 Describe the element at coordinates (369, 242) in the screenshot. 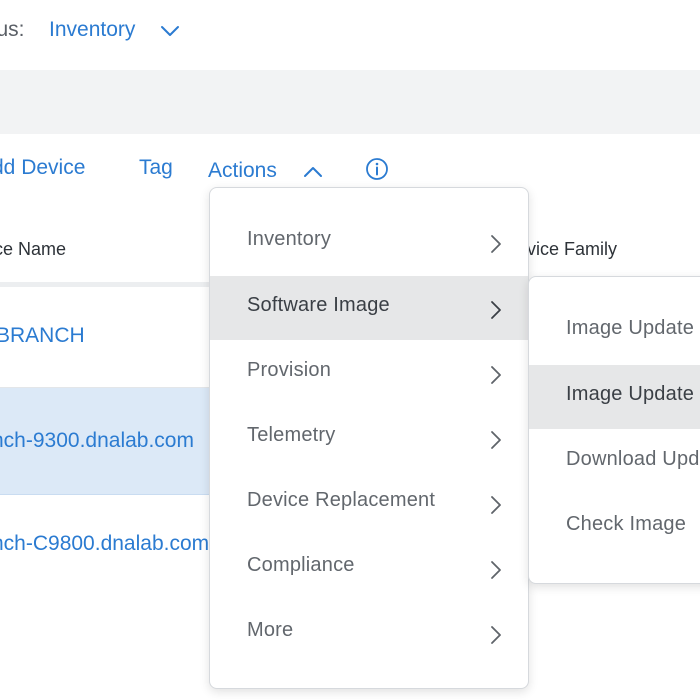

I see `menu-item-inventory: Inventory` at that location.